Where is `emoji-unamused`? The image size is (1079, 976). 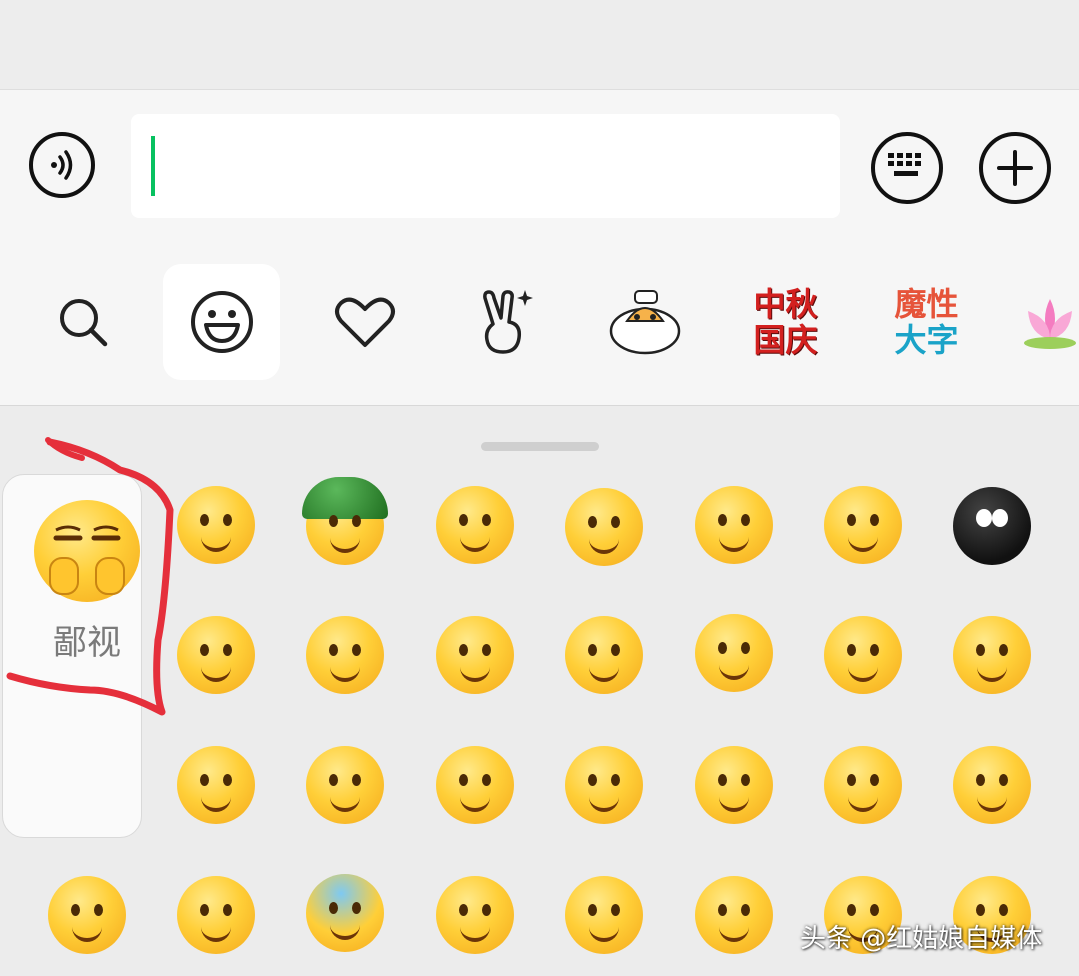
emoji-unamused is located at coordinates (604, 915).